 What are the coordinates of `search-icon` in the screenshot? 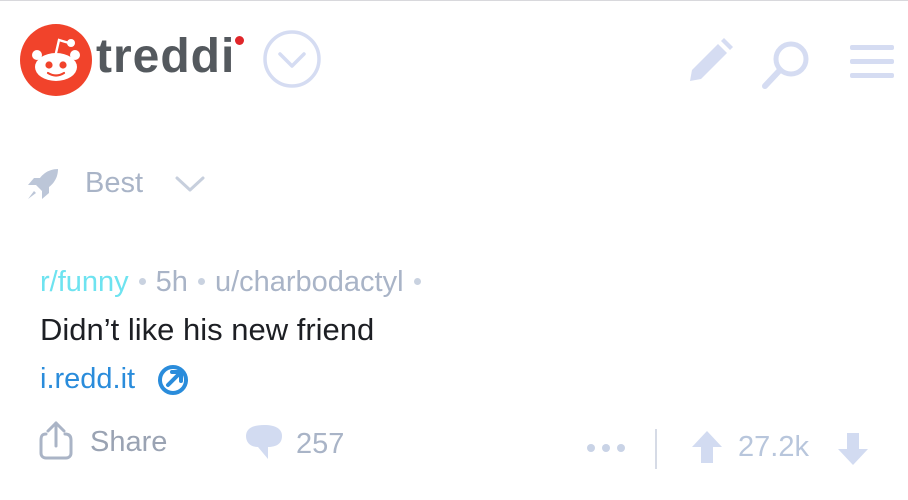 It's located at (787, 64).